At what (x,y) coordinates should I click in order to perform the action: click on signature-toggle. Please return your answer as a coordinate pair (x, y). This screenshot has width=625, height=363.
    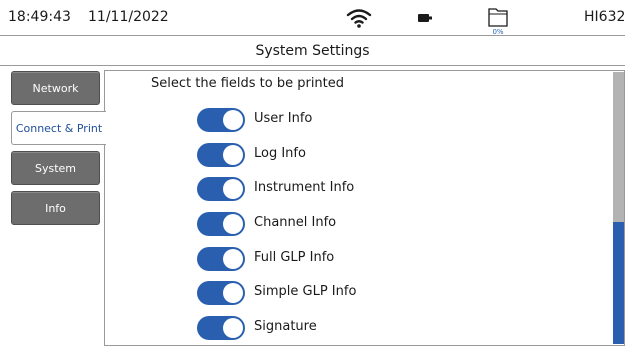
    Looking at the image, I should click on (221, 328).